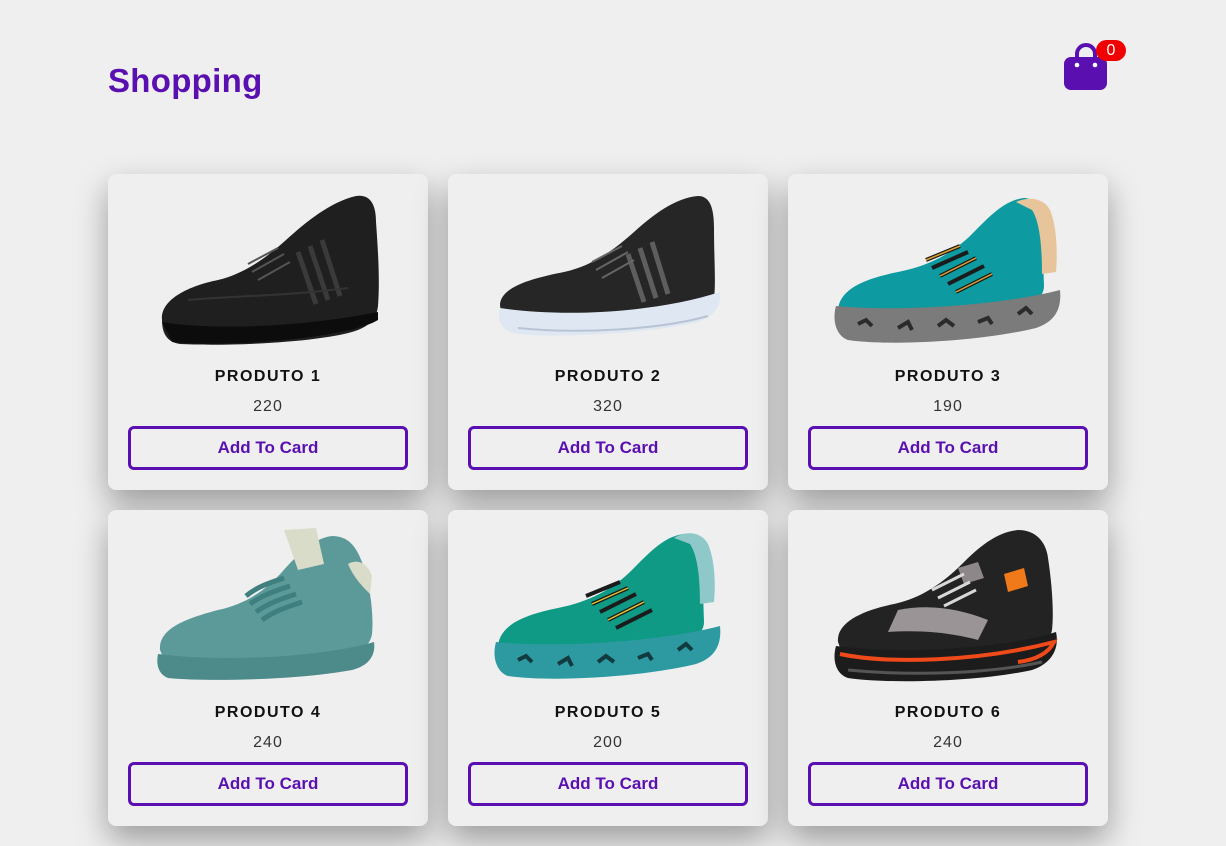 The height and width of the screenshot is (846, 1226). What do you see at coordinates (268, 712) in the screenshot?
I see `product-name: PRODUTO 4` at bounding box center [268, 712].